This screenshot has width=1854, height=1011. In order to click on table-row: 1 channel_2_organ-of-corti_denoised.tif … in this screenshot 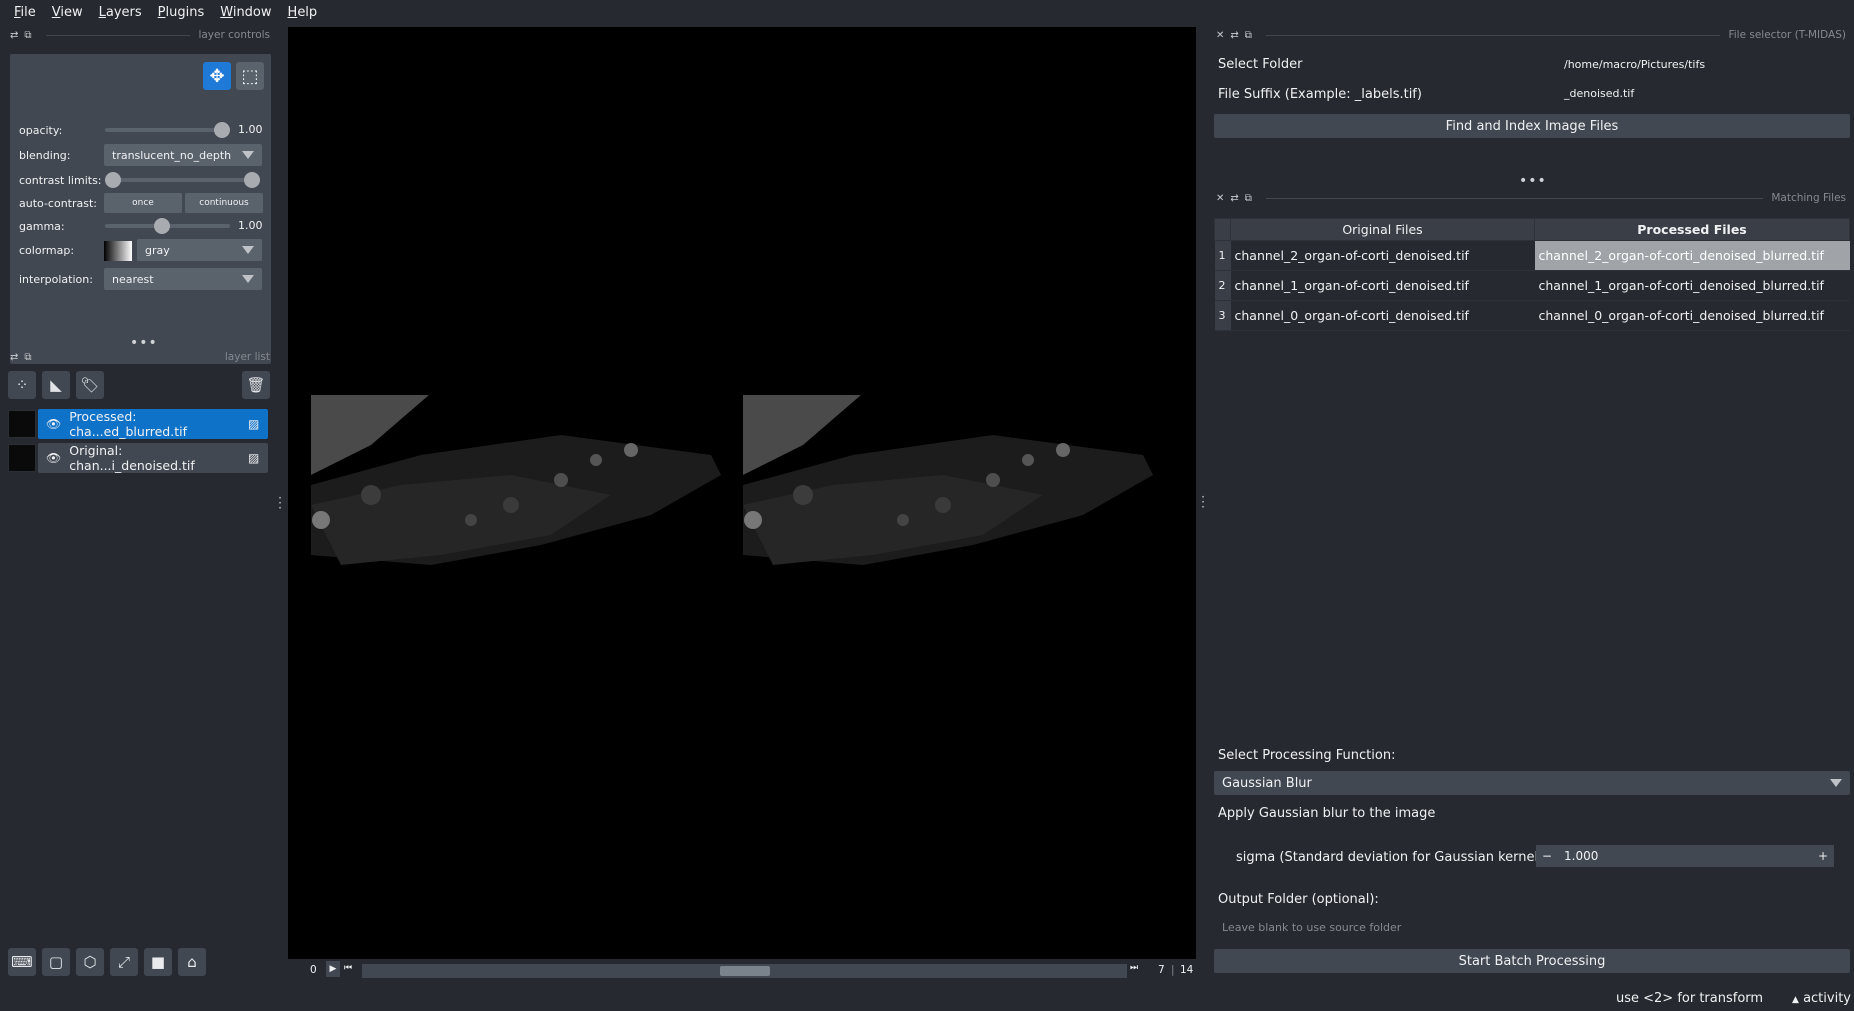, I will do `click(1532, 255)`.